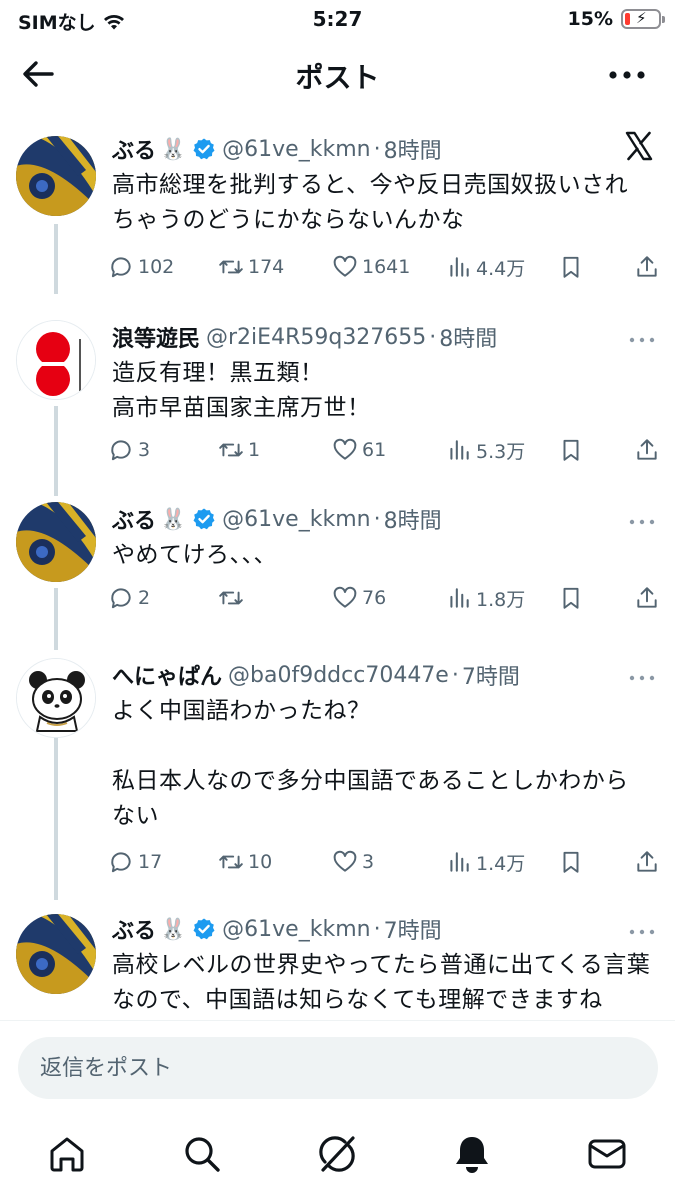 The image size is (675, 1200). Describe the element at coordinates (135, 862) in the screenshot. I see `reply-button: 17` at that location.